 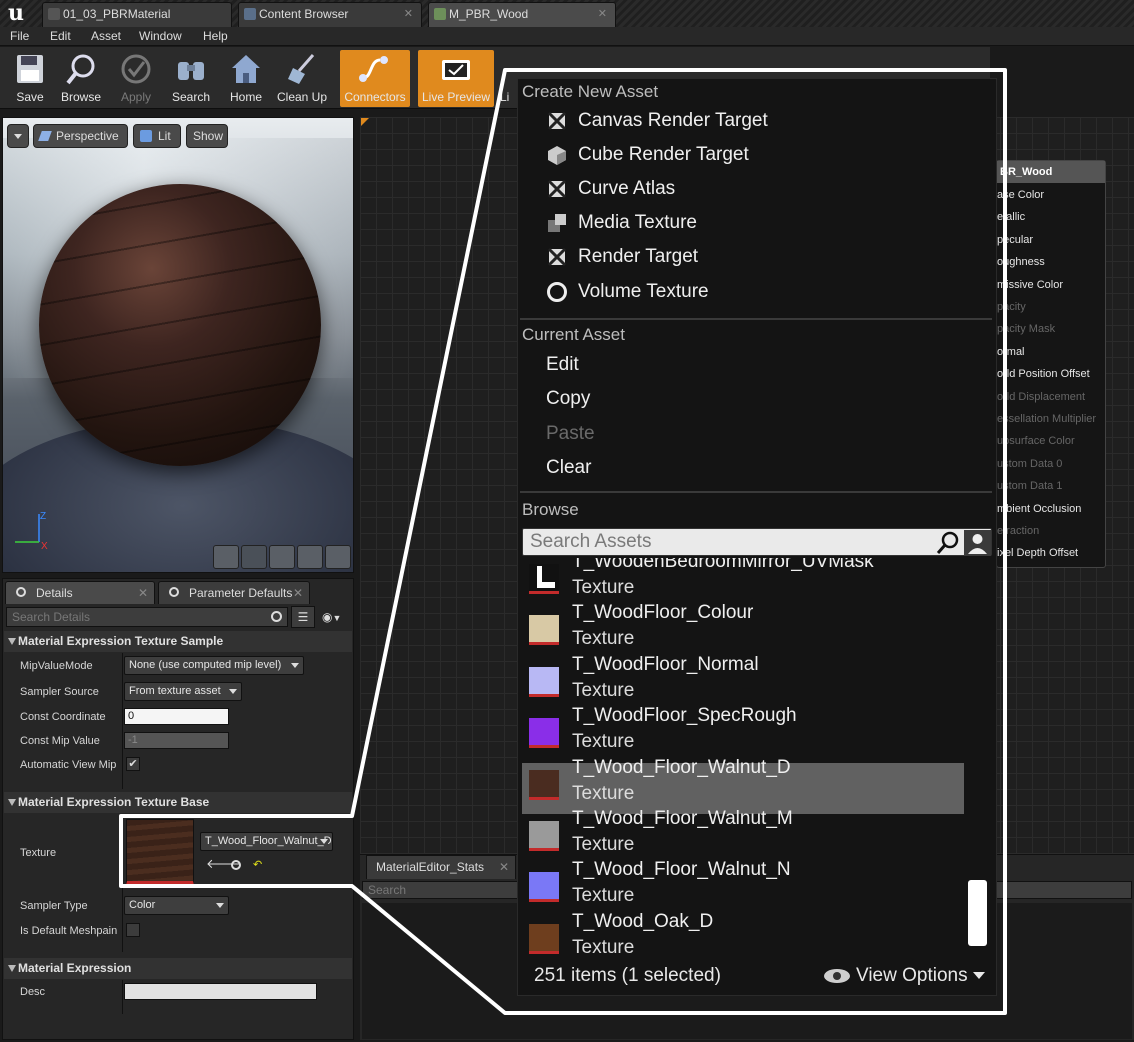 I want to click on details-search-input: Search Details, so click(x=147, y=617).